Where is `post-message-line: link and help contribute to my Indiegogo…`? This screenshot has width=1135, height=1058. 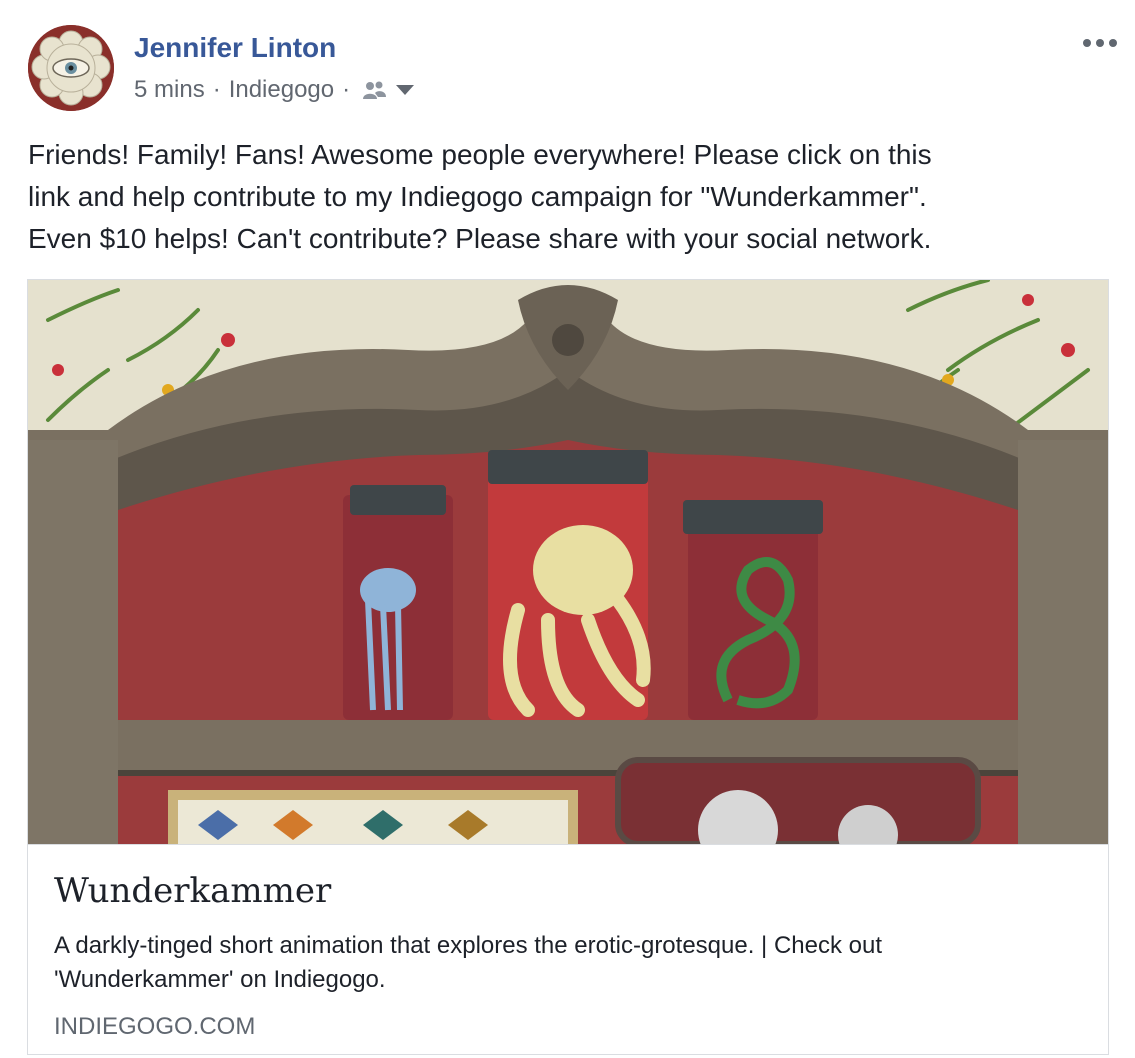
post-message-line: link and help contribute to my Indiegogo… is located at coordinates (477, 196).